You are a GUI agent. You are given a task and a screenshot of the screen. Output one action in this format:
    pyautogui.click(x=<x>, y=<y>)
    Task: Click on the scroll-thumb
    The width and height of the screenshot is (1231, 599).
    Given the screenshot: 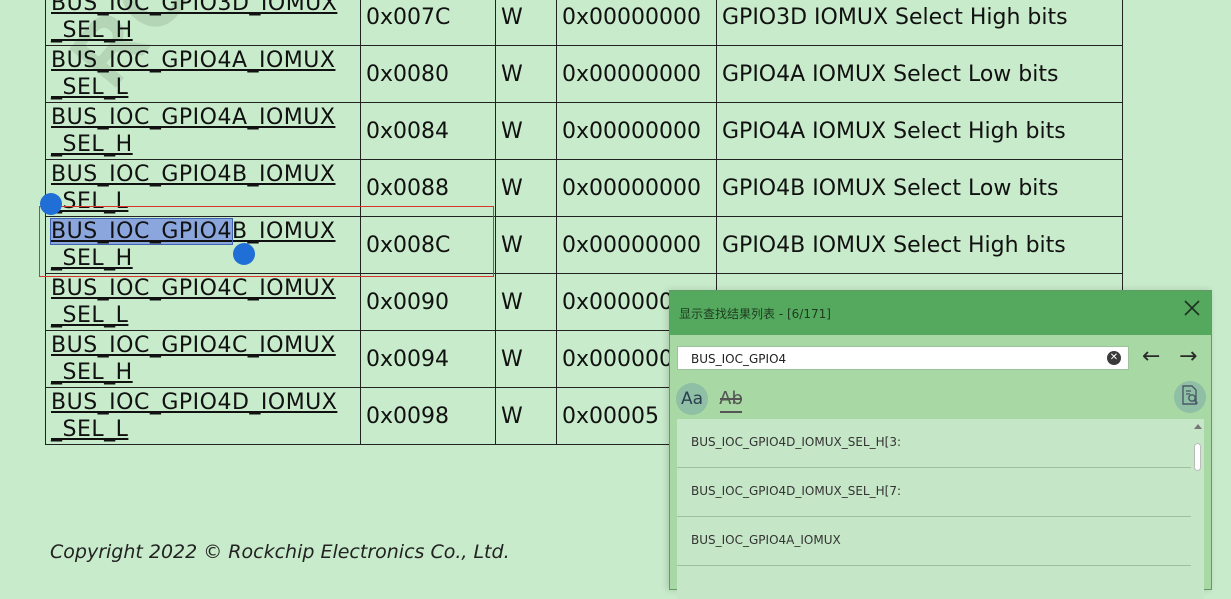 What is the action you would take?
    pyautogui.click(x=1197, y=457)
    